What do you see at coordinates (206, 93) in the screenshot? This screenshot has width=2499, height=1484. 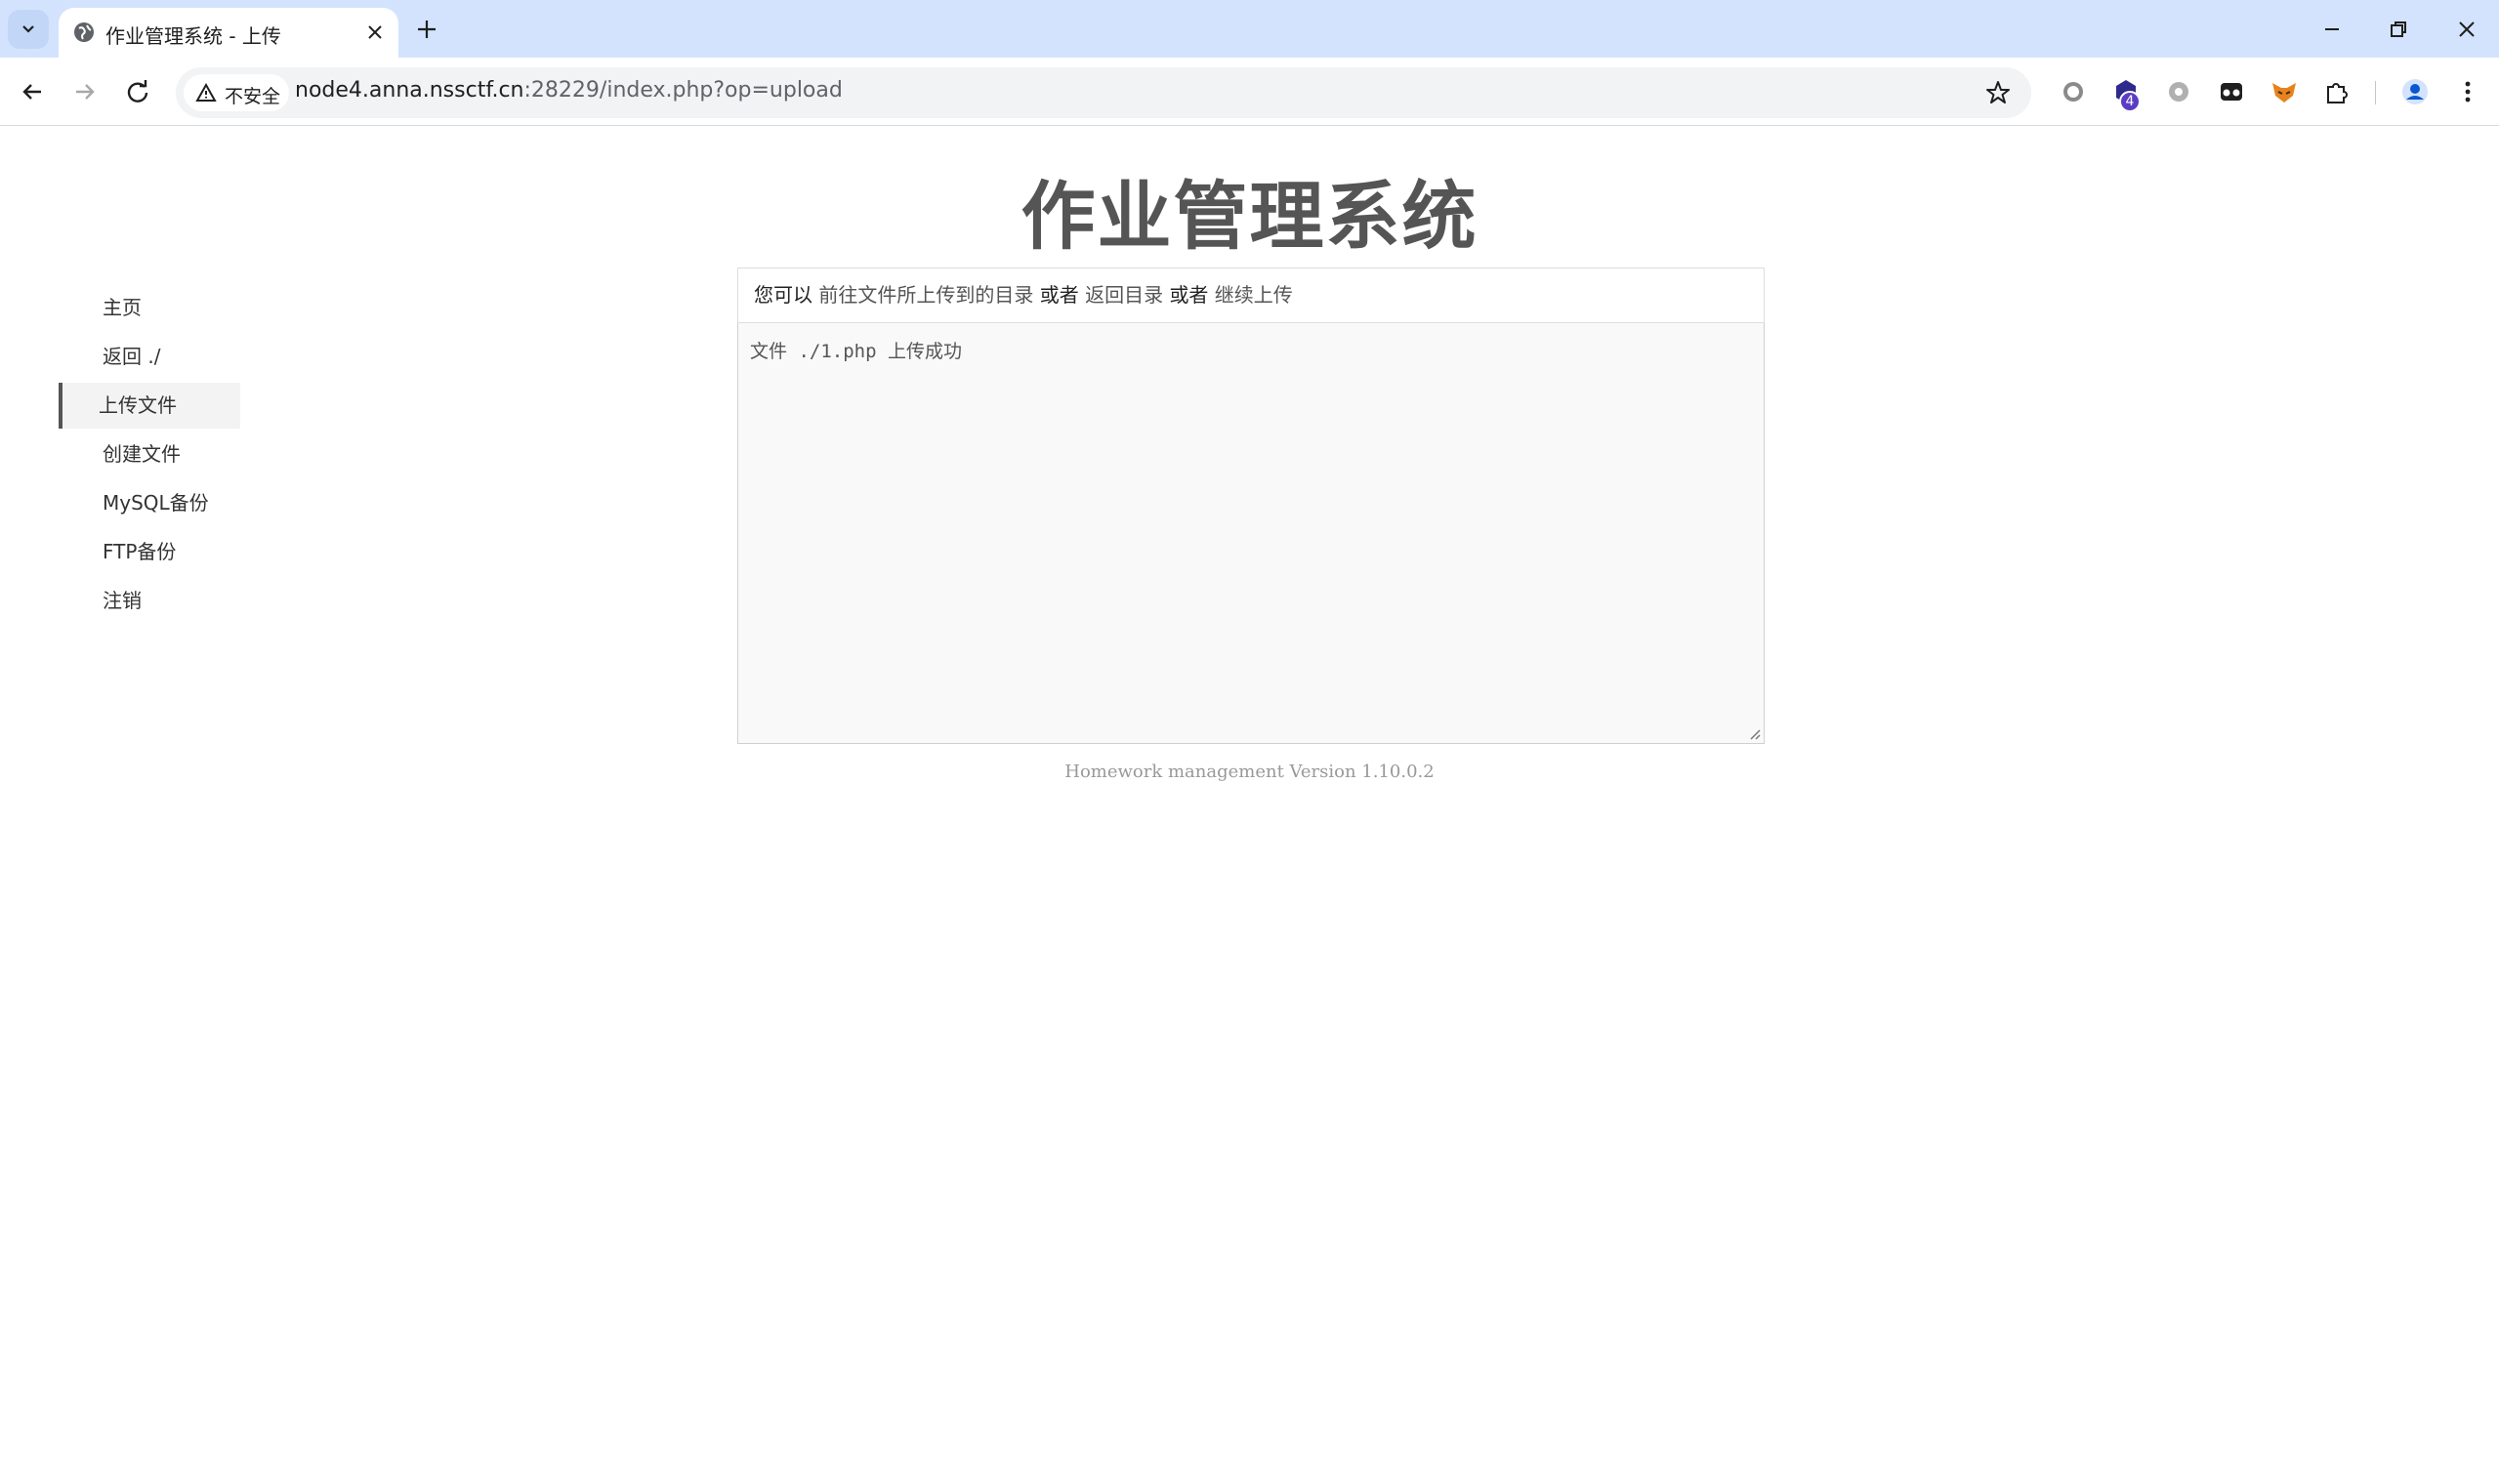 I see `warning-icon` at bounding box center [206, 93].